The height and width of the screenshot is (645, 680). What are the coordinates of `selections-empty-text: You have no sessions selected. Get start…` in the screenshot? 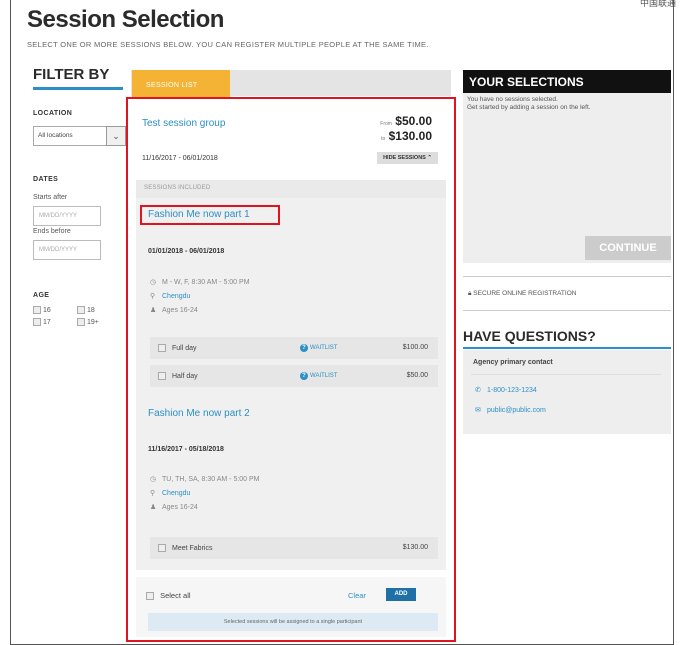 It's located at (529, 104).